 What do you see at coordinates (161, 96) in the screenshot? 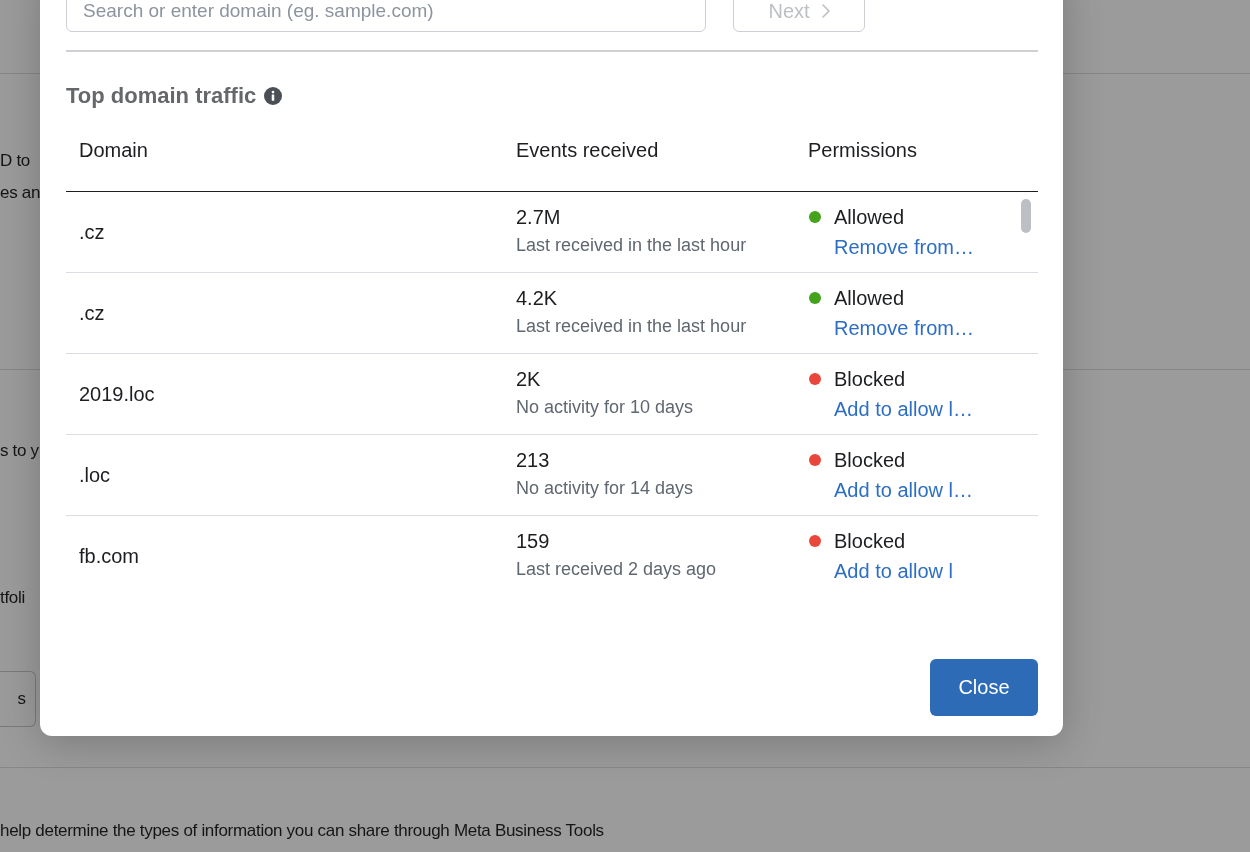
I see `section-title: Top domain traffic` at bounding box center [161, 96].